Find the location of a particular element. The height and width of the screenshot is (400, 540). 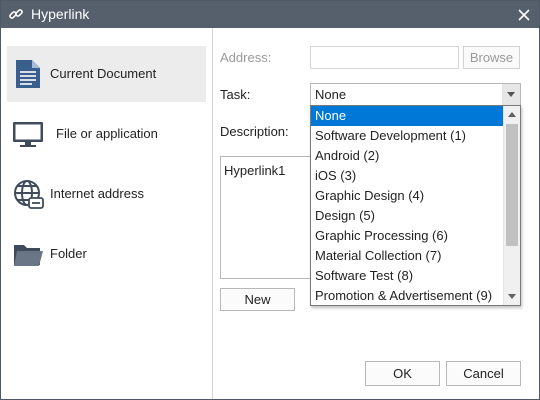

ok-button: OK is located at coordinates (402, 373).